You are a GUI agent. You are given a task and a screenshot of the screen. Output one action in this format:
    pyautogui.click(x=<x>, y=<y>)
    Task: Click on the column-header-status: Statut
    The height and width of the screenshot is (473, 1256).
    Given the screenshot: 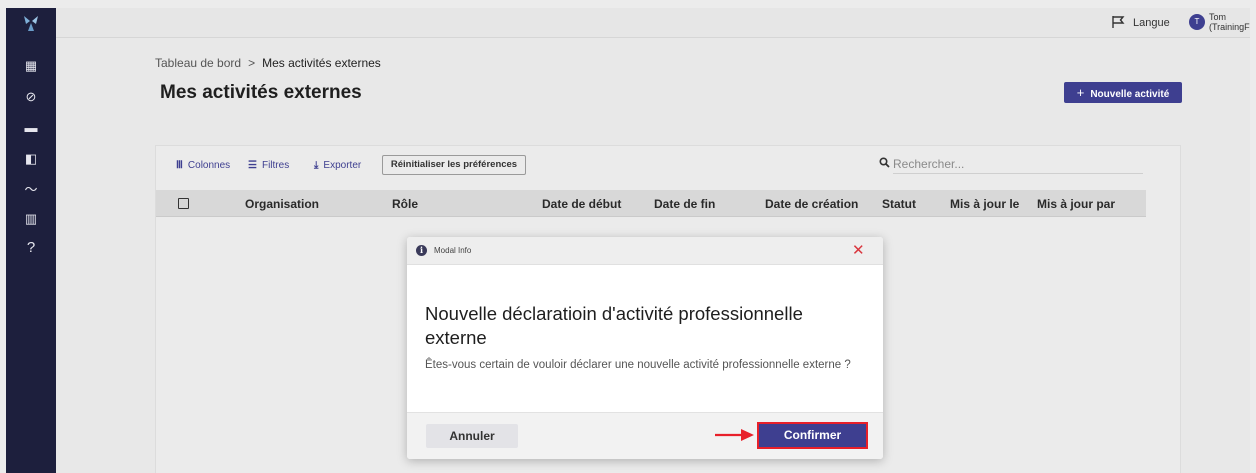 What is the action you would take?
    pyautogui.click(x=899, y=204)
    